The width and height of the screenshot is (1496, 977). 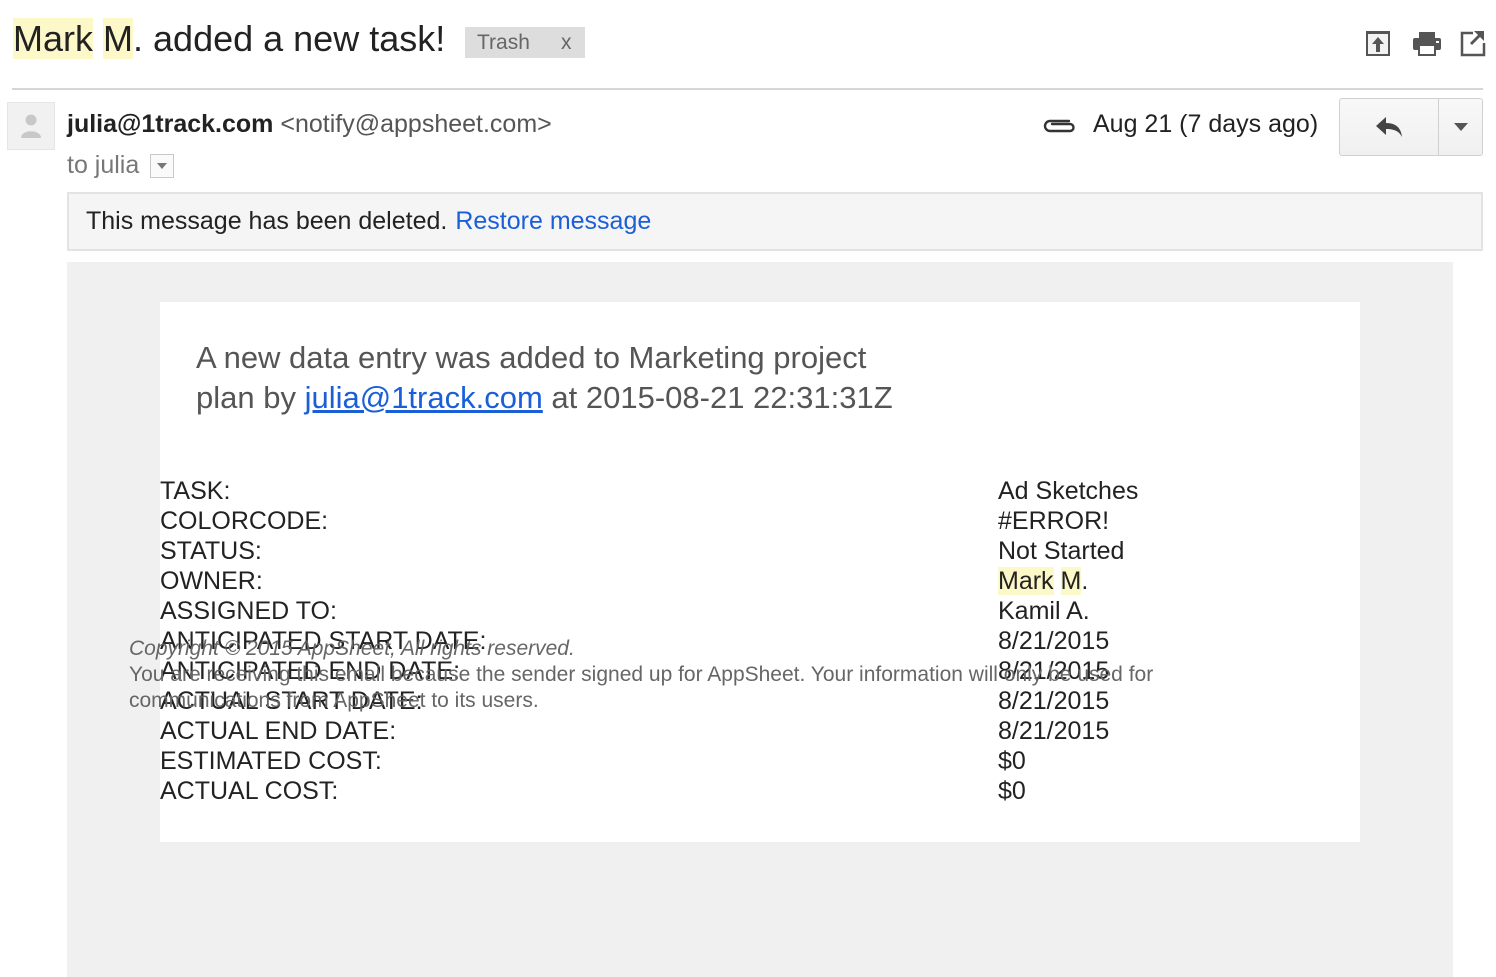 I want to click on deleted-notice-text: This message has been deleted., so click(x=267, y=221).